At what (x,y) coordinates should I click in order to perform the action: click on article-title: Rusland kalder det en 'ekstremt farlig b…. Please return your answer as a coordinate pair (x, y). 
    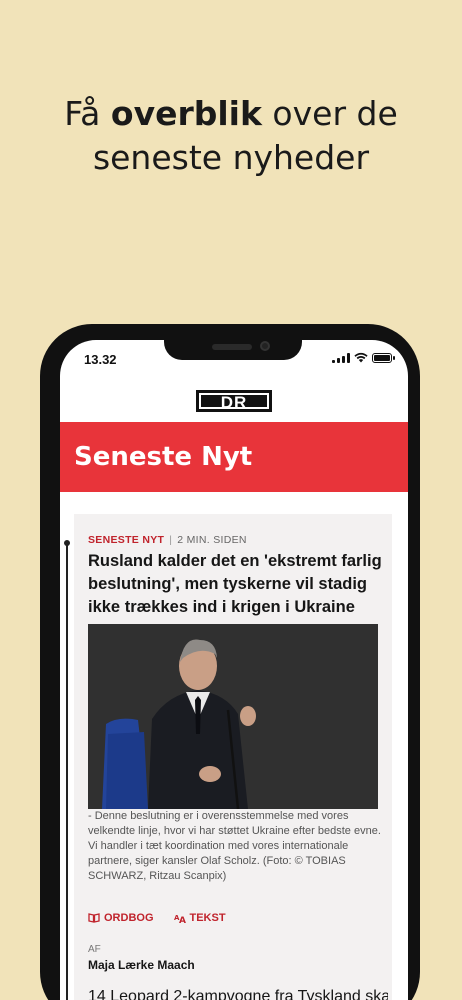
    Looking at the image, I should click on (235, 584).